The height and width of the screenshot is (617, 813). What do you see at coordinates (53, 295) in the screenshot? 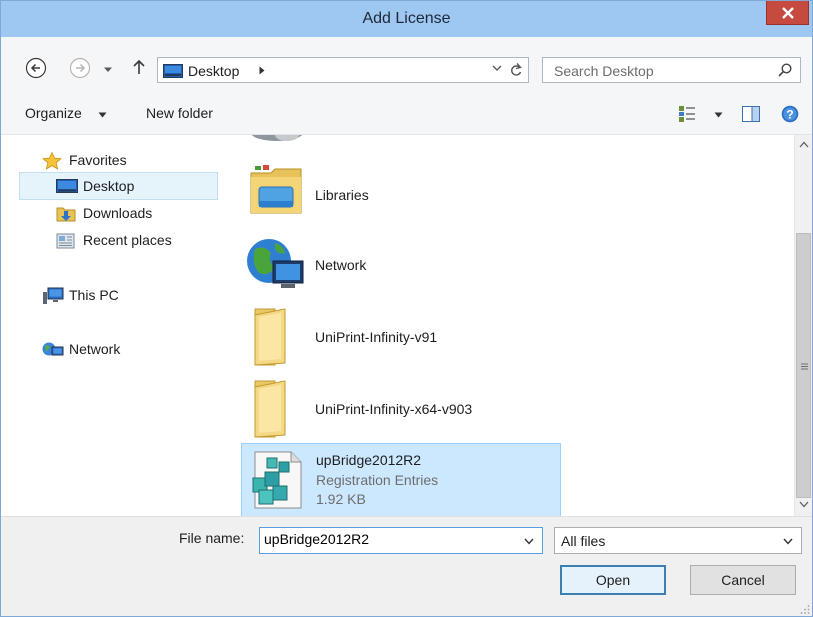
I see `this-pc-icon` at bounding box center [53, 295].